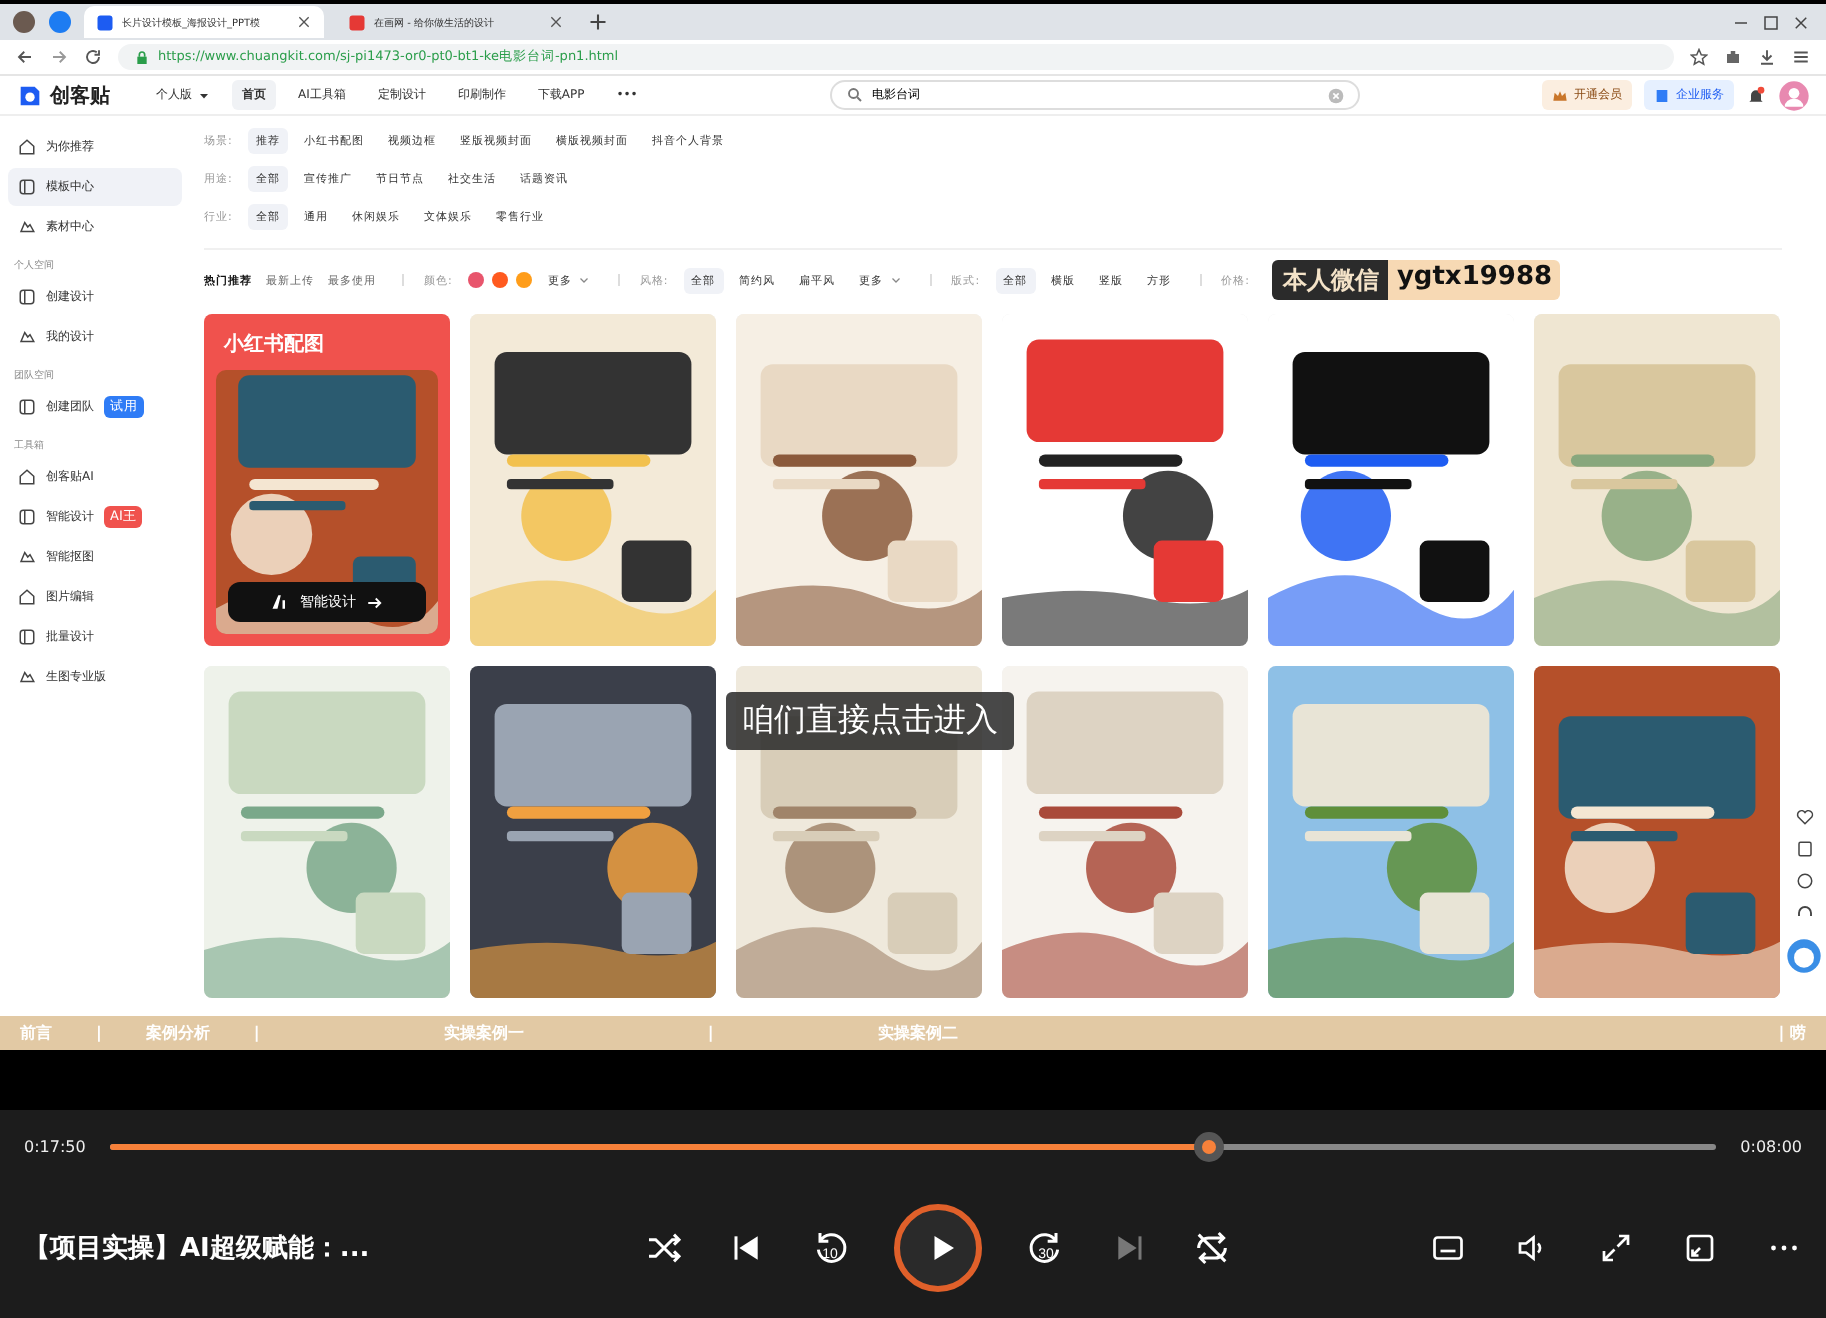  I want to click on subtitles-icon, so click(1448, 1248).